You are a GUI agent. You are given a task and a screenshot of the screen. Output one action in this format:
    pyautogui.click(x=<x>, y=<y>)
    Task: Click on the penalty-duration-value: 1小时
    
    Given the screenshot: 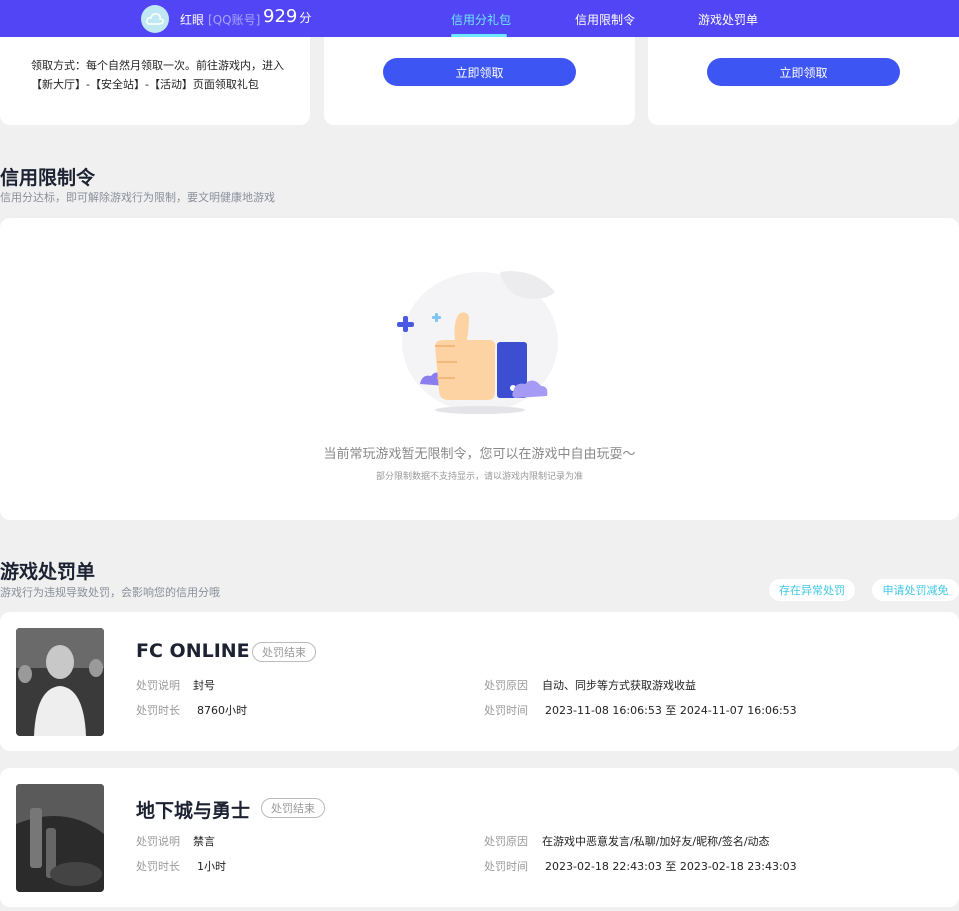 What is the action you would take?
    pyautogui.click(x=211, y=866)
    